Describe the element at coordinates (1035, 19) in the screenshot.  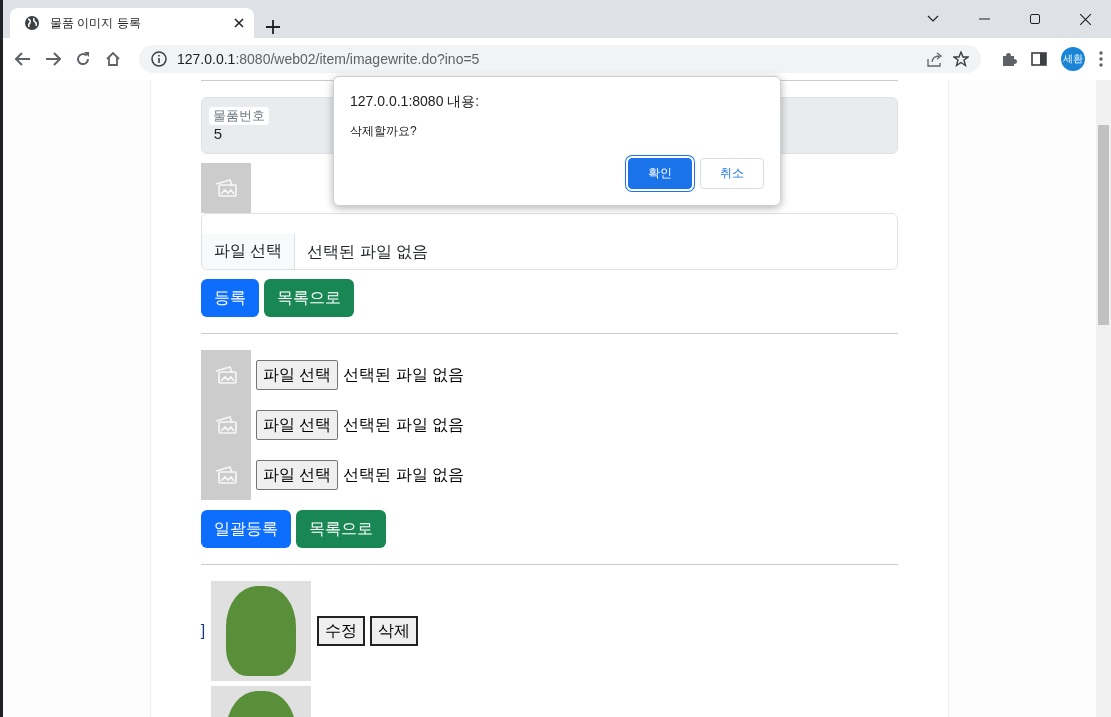
I see `maximize-icon` at that location.